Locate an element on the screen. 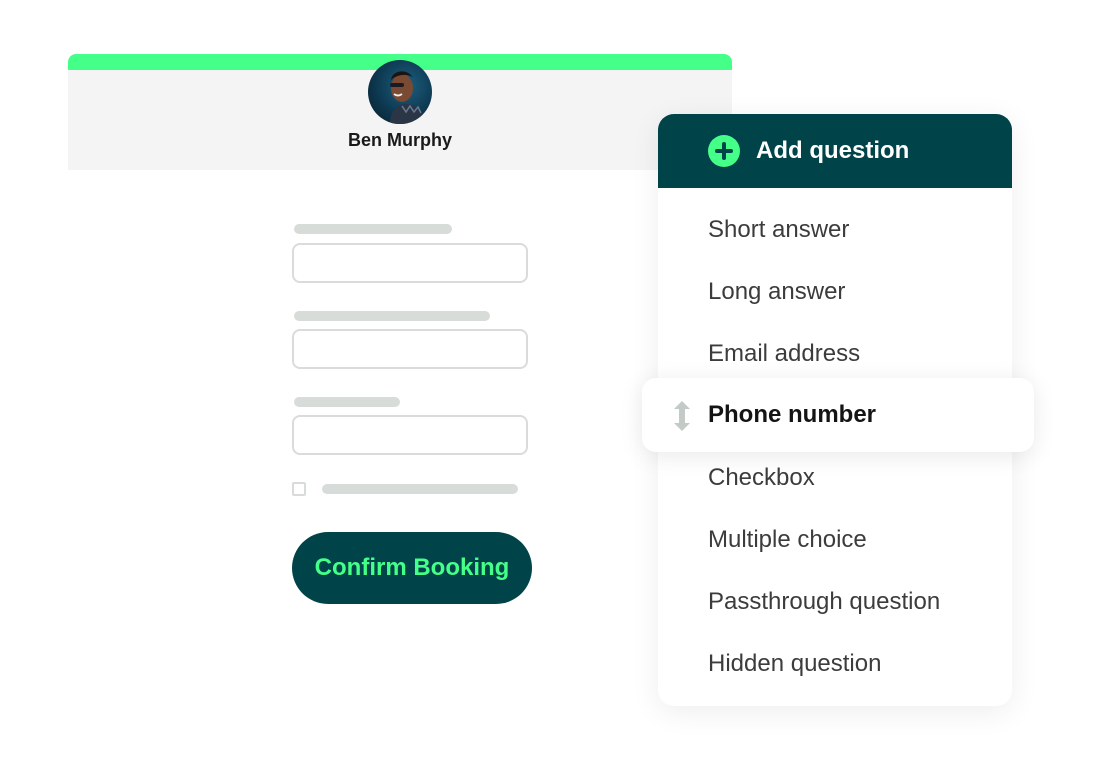 This screenshot has height=760, width=1108. avatar-photo-icon is located at coordinates (408, 97).